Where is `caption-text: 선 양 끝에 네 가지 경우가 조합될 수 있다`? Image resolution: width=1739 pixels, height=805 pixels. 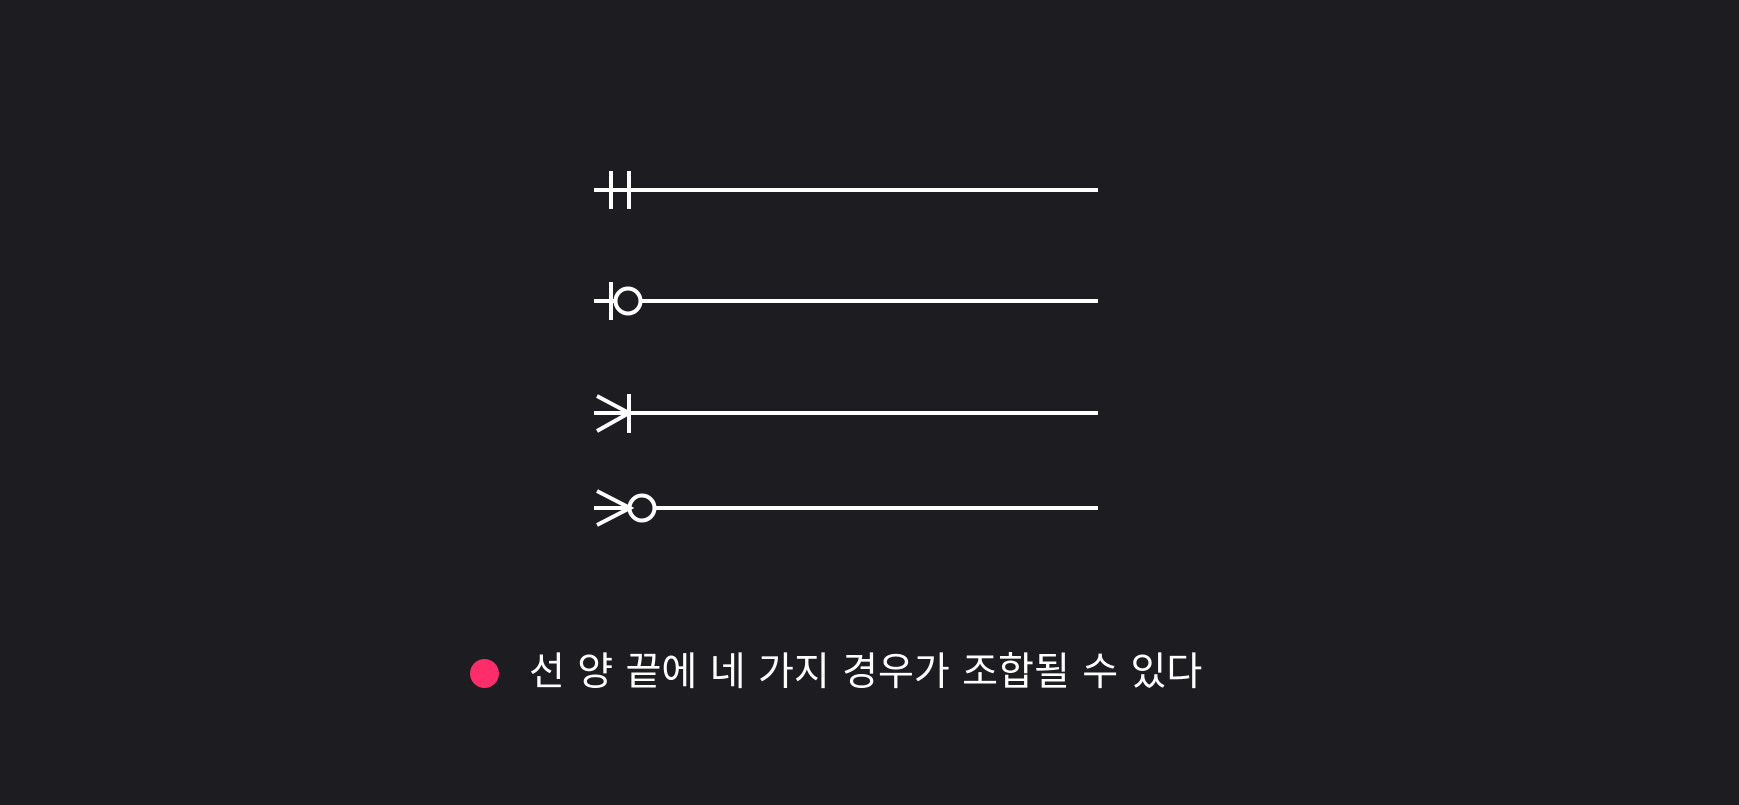 caption-text: 선 양 끝에 네 가지 경우가 조합될 수 있다 is located at coordinates (866, 672).